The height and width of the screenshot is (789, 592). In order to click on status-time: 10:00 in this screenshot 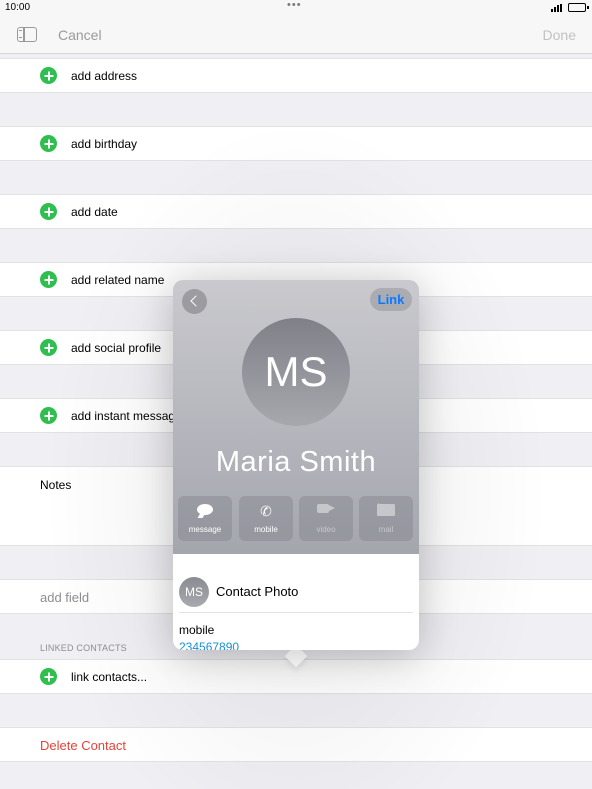, I will do `click(18, 7)`.